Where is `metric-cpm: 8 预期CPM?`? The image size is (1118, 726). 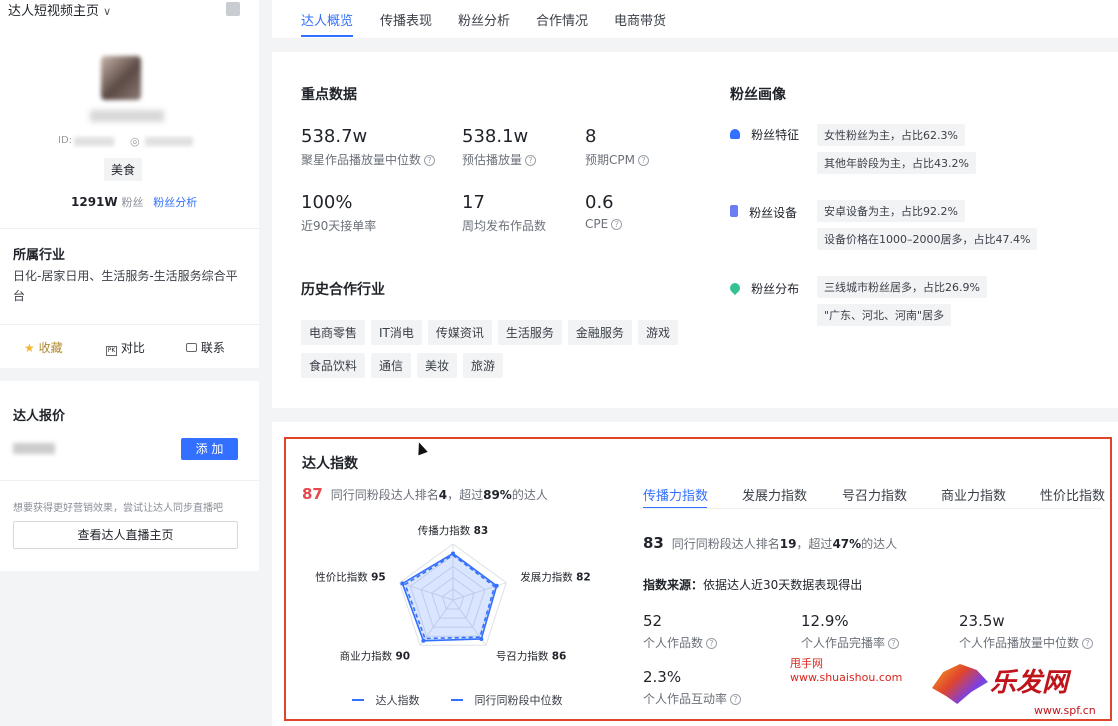 metric-cpm: 8 预期CPM? is located at coordinates (617, 147).